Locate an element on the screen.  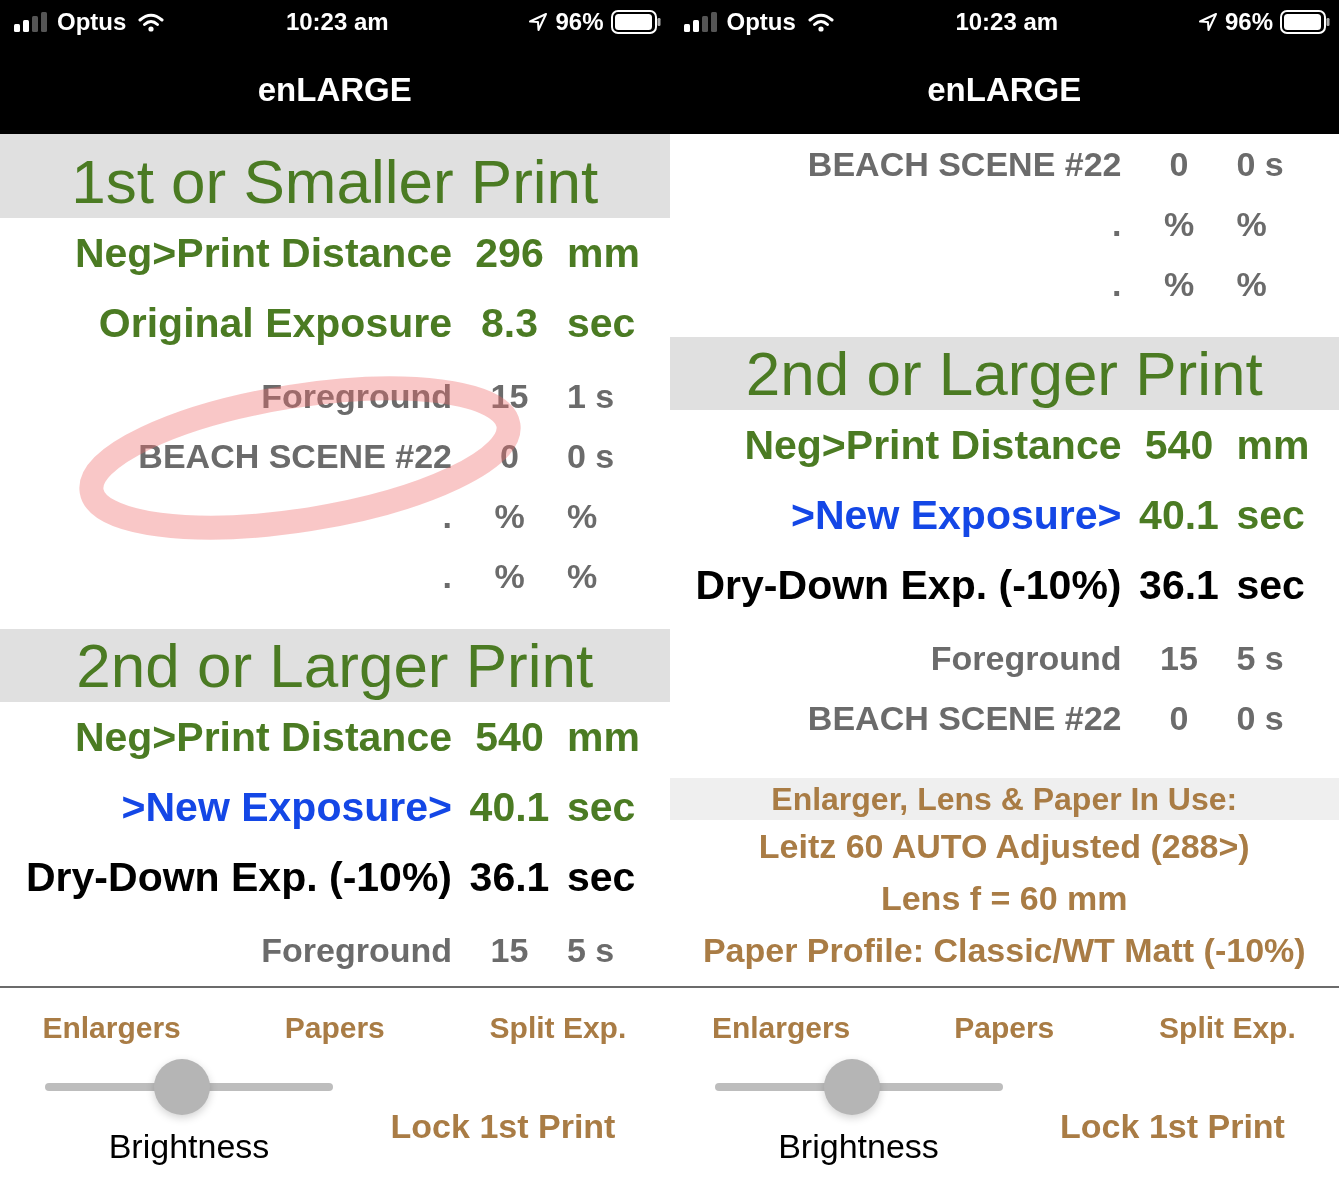
section-header: 1st or Smaller Print is located at coordinates (335, 176).